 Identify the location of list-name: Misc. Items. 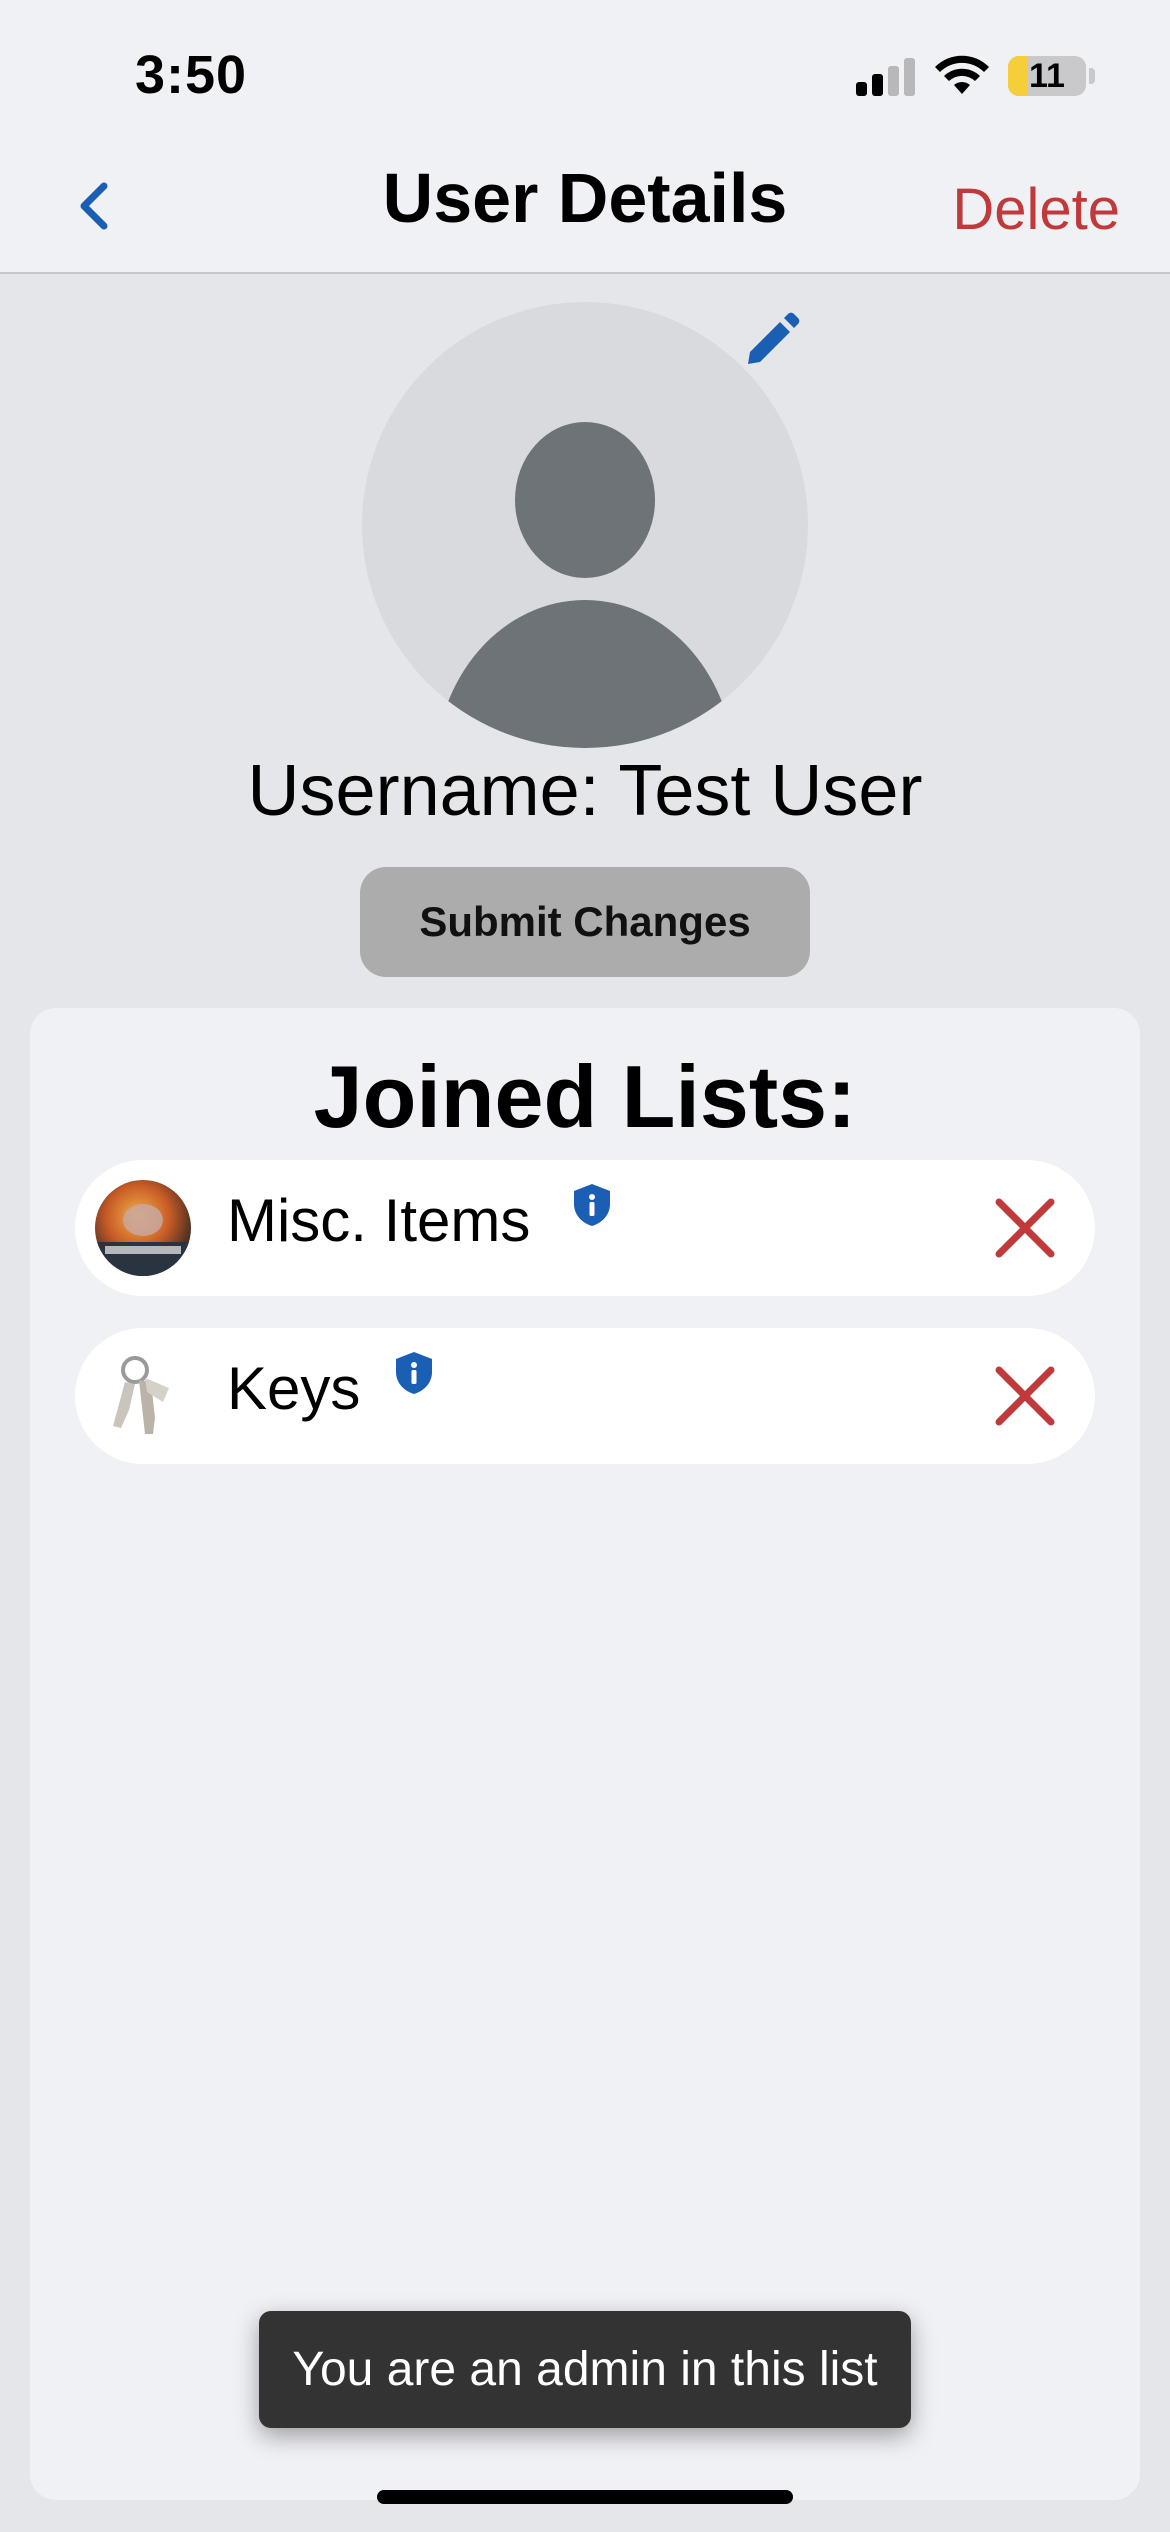
(379, 1220).